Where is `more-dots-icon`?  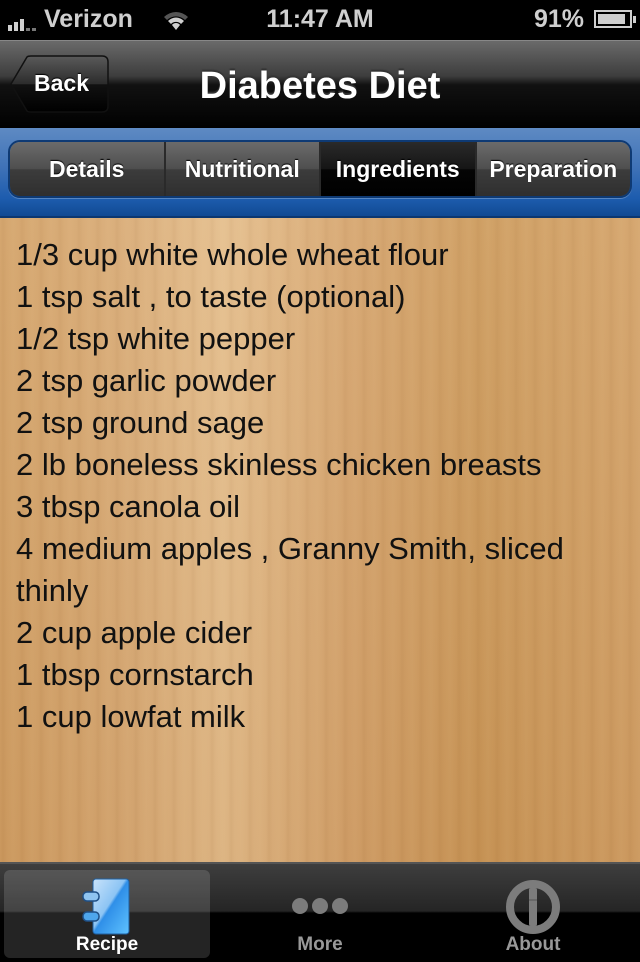
more-dots-icon is located at coordinates (320, 906).